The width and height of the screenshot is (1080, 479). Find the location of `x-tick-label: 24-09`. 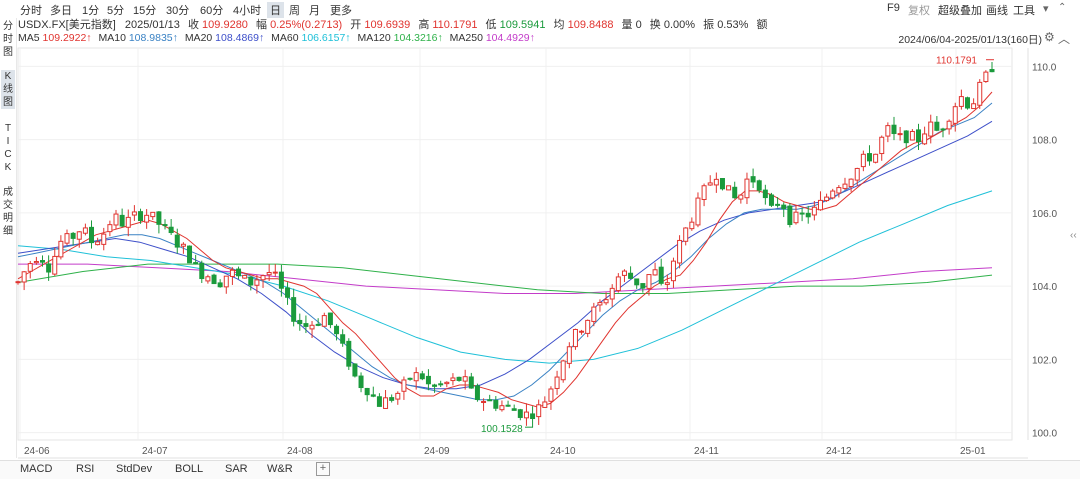

x-tick-label: 24-09 is located at coordinates (437, 451).